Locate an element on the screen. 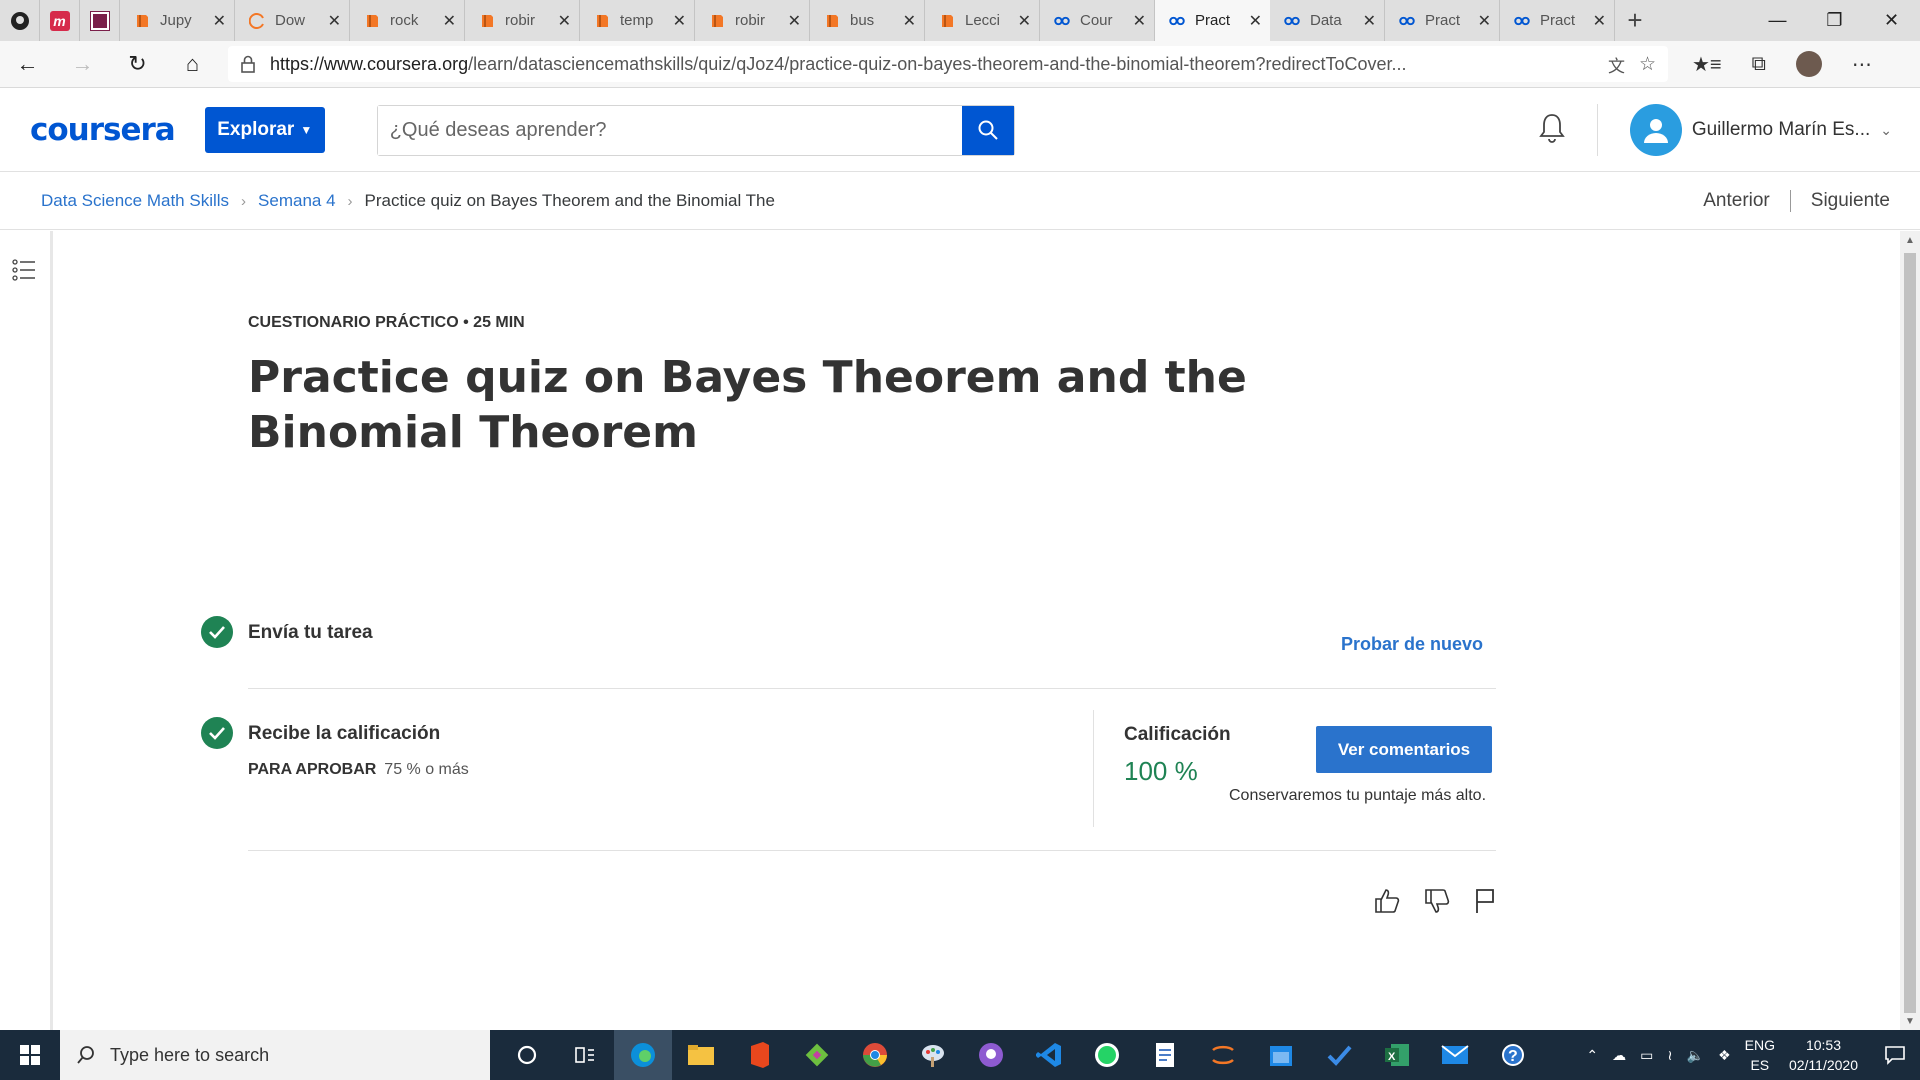 The height and width of the screenshot is (1080, 1920). page-scrollbar: ▲ ▼ is located at coordinates (1910, 630).